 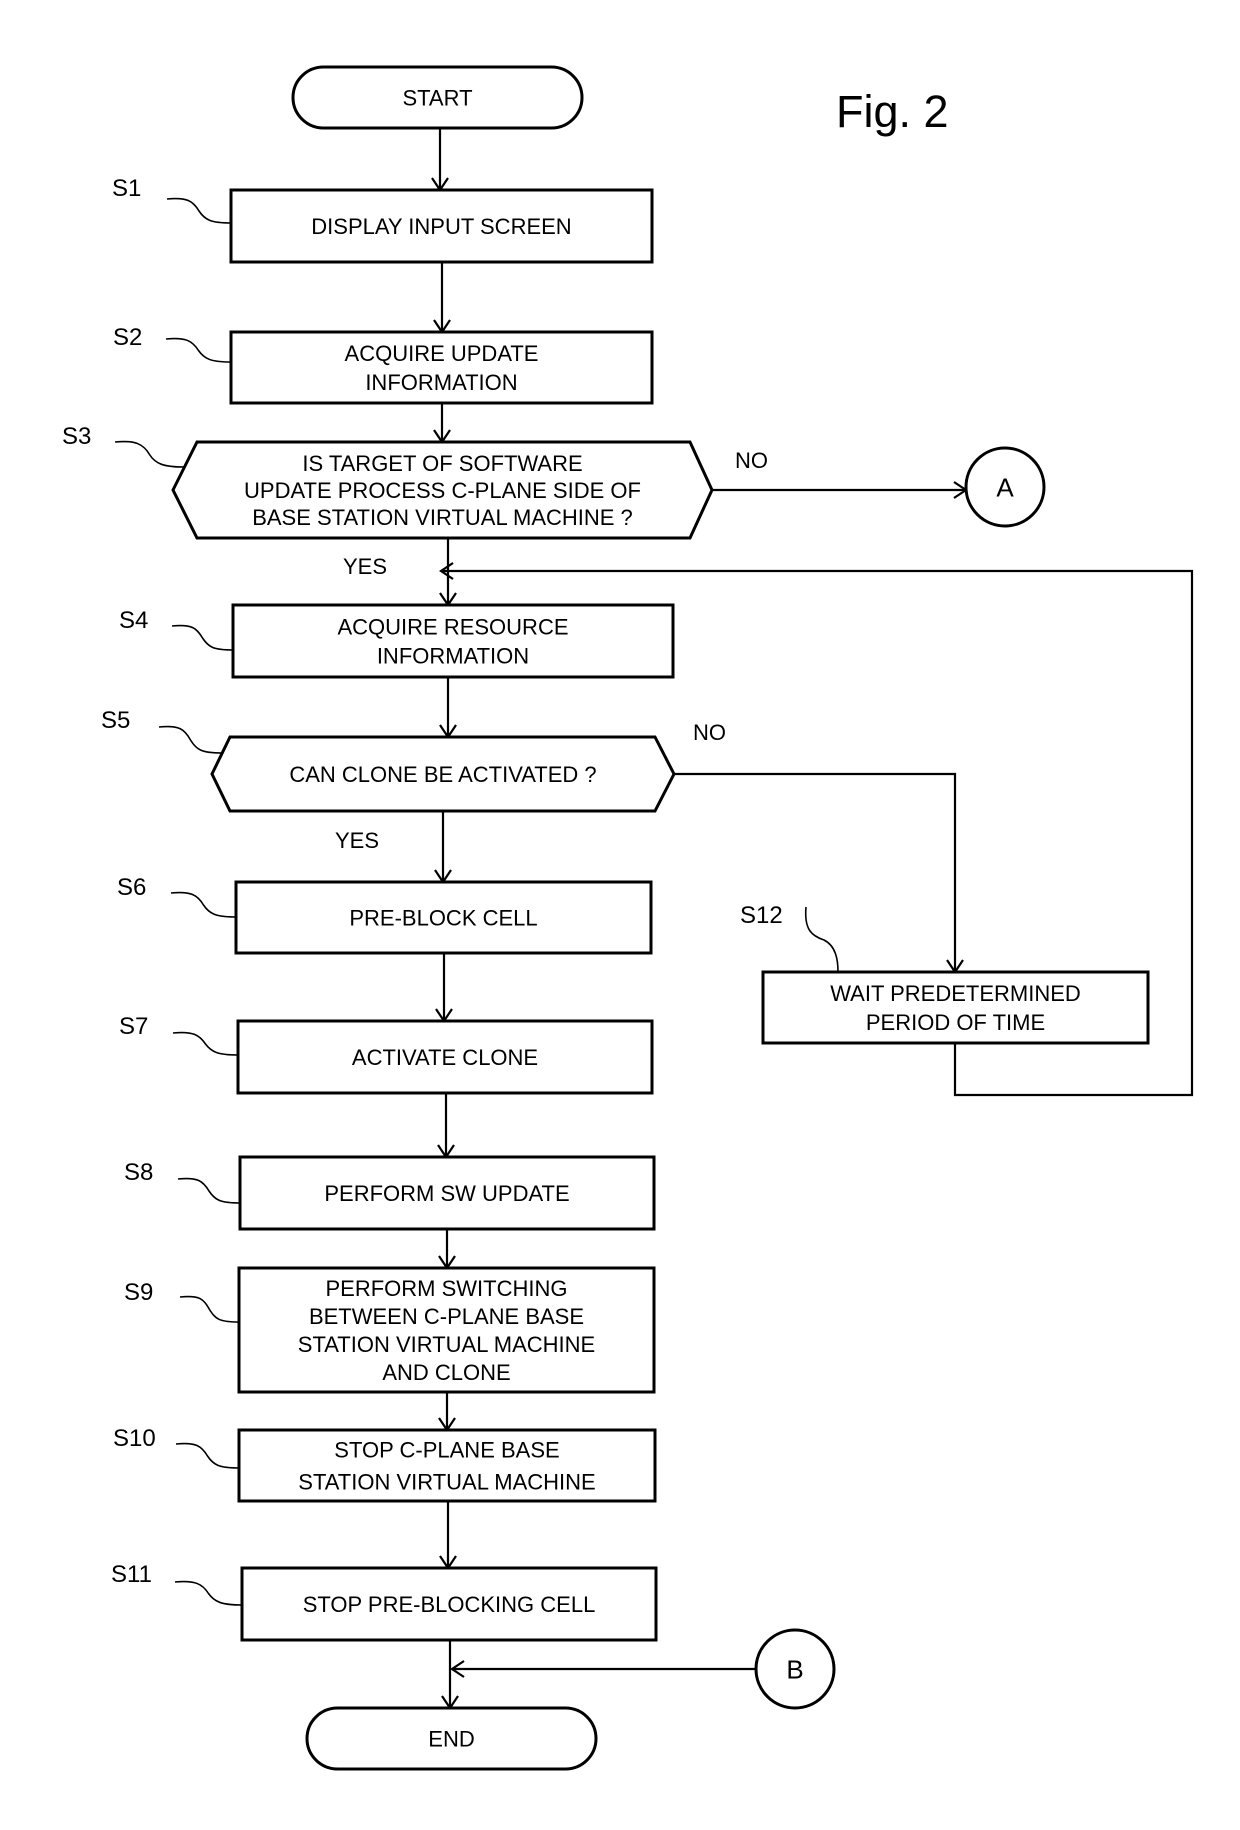 What do you see at coordinates (447, 1288) in the screenshot?
I see `s9-text-line: PERFORM SWITCHING` at bounding box center [447, 1288].